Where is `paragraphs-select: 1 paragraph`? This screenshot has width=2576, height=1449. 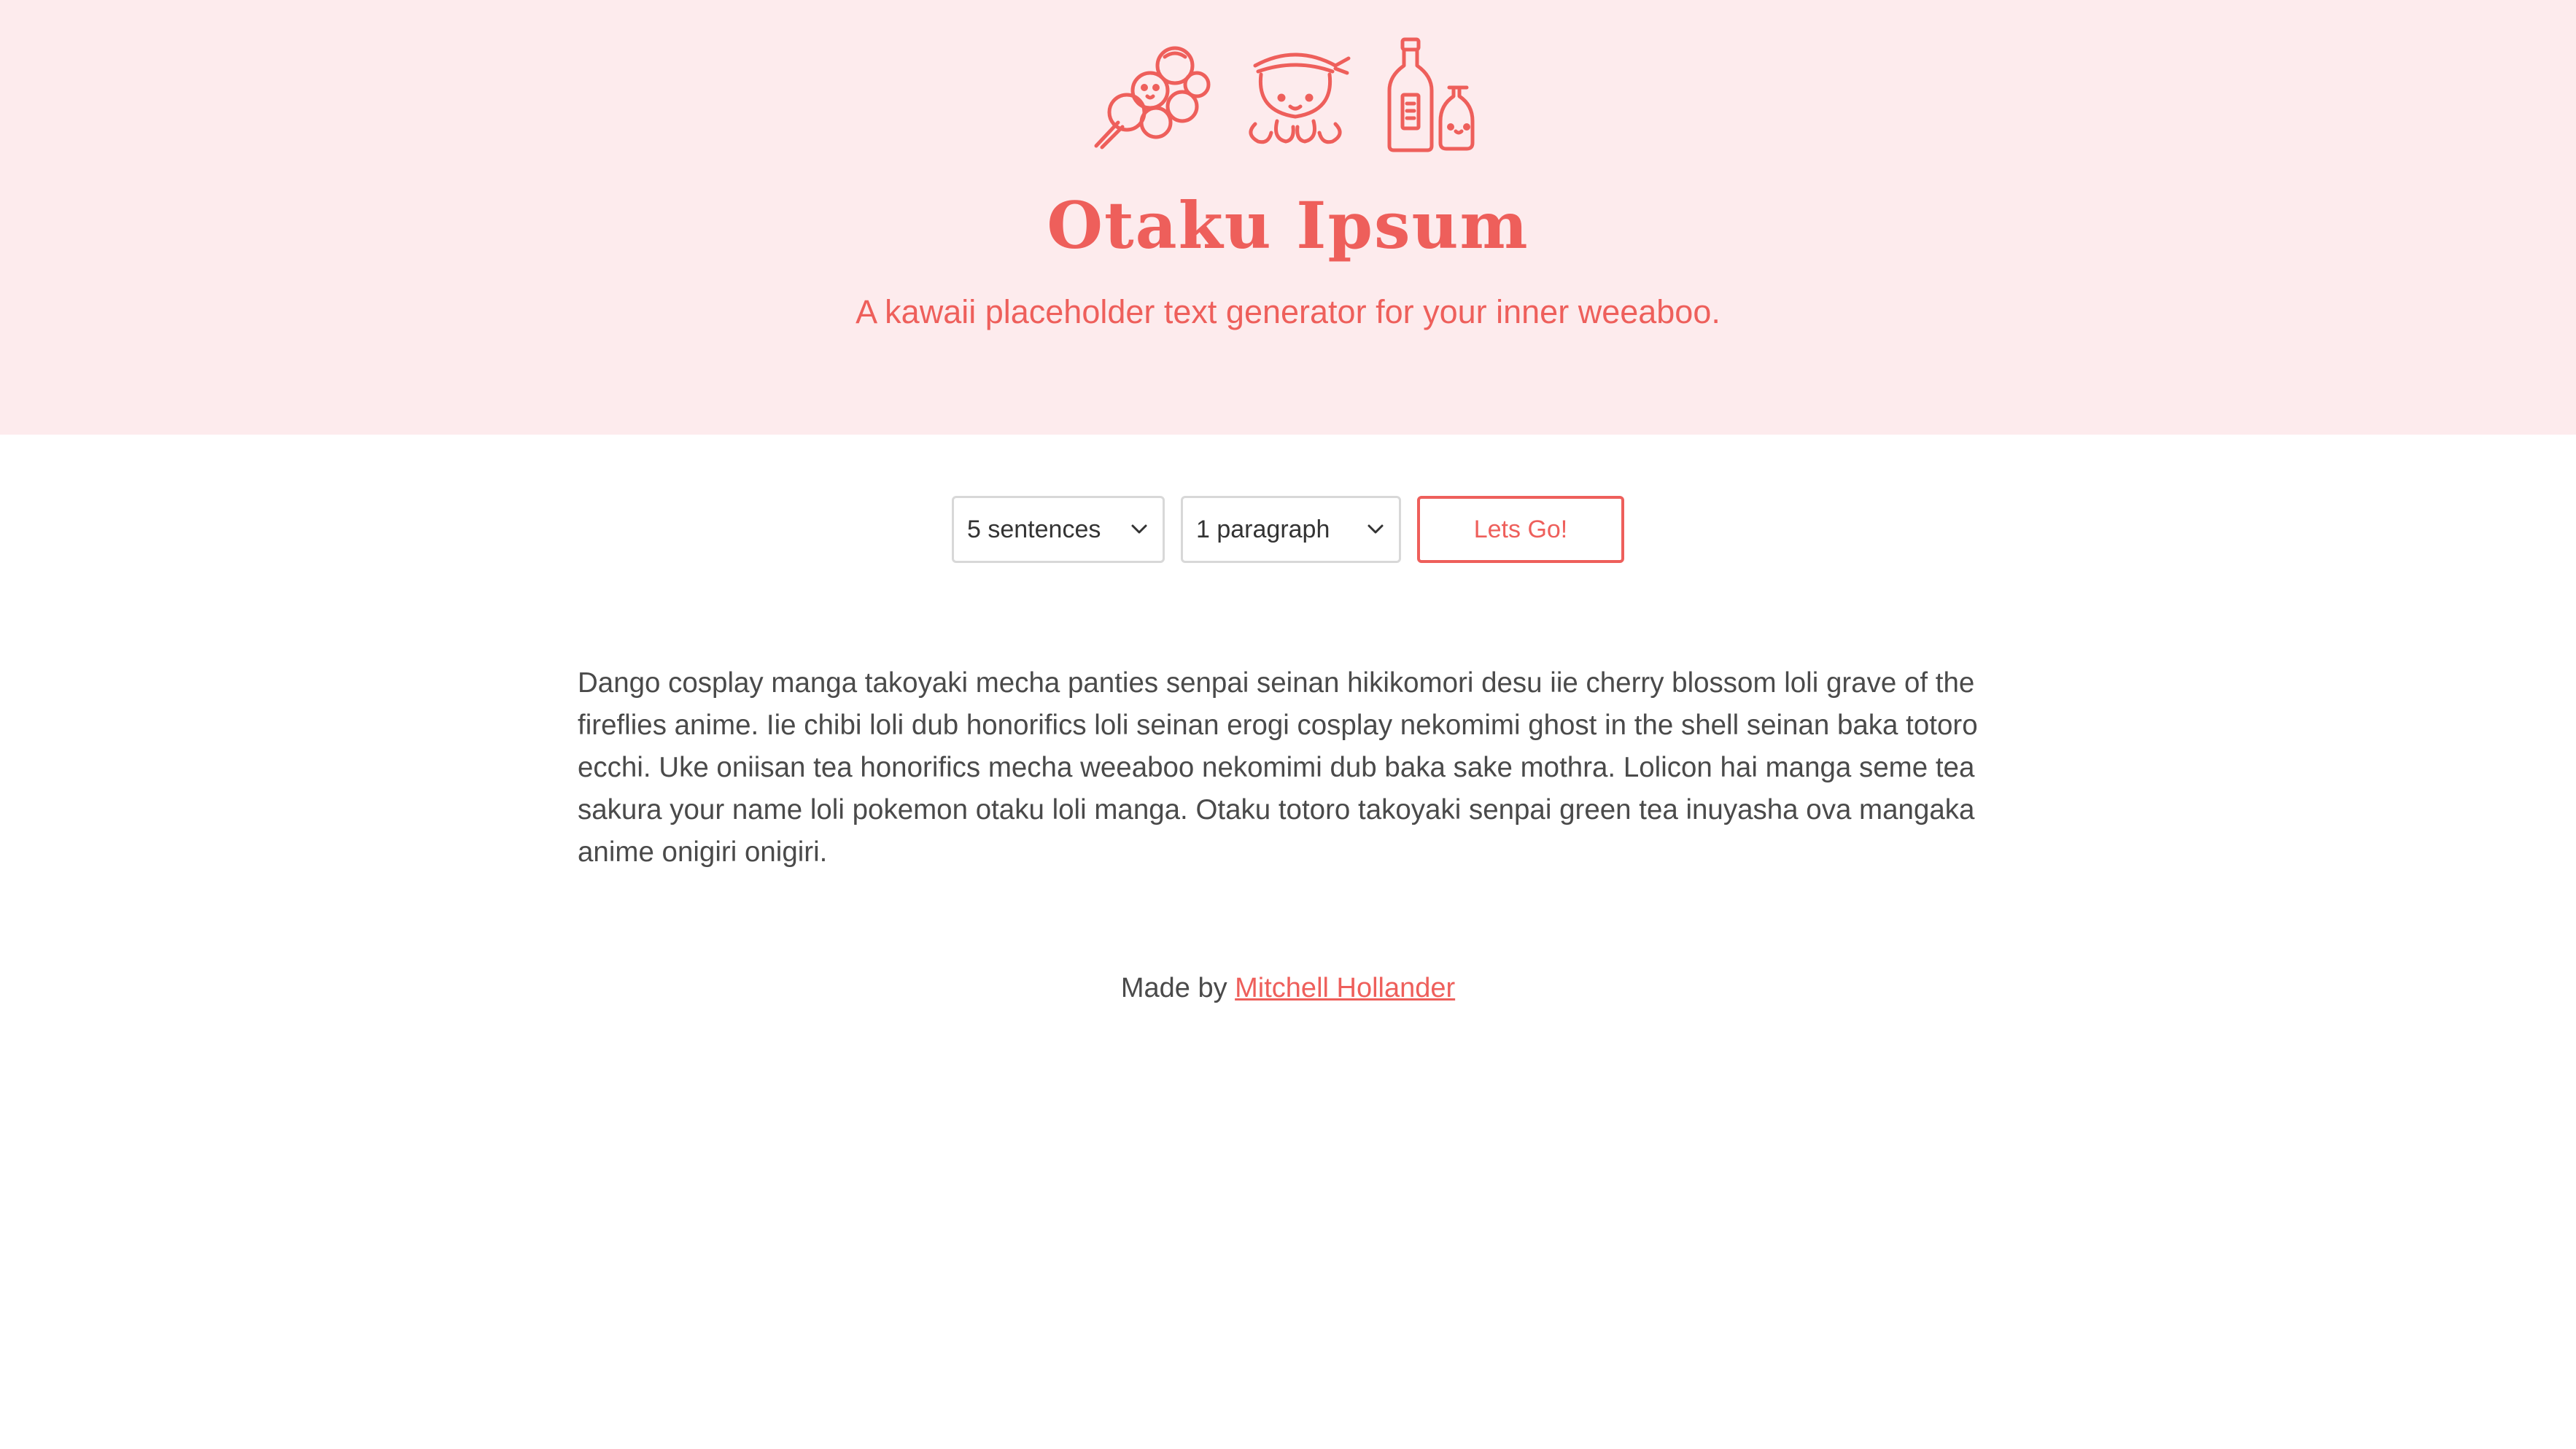
paragraphs-select: 1 paragraph is located at coordinates (1291, 529).